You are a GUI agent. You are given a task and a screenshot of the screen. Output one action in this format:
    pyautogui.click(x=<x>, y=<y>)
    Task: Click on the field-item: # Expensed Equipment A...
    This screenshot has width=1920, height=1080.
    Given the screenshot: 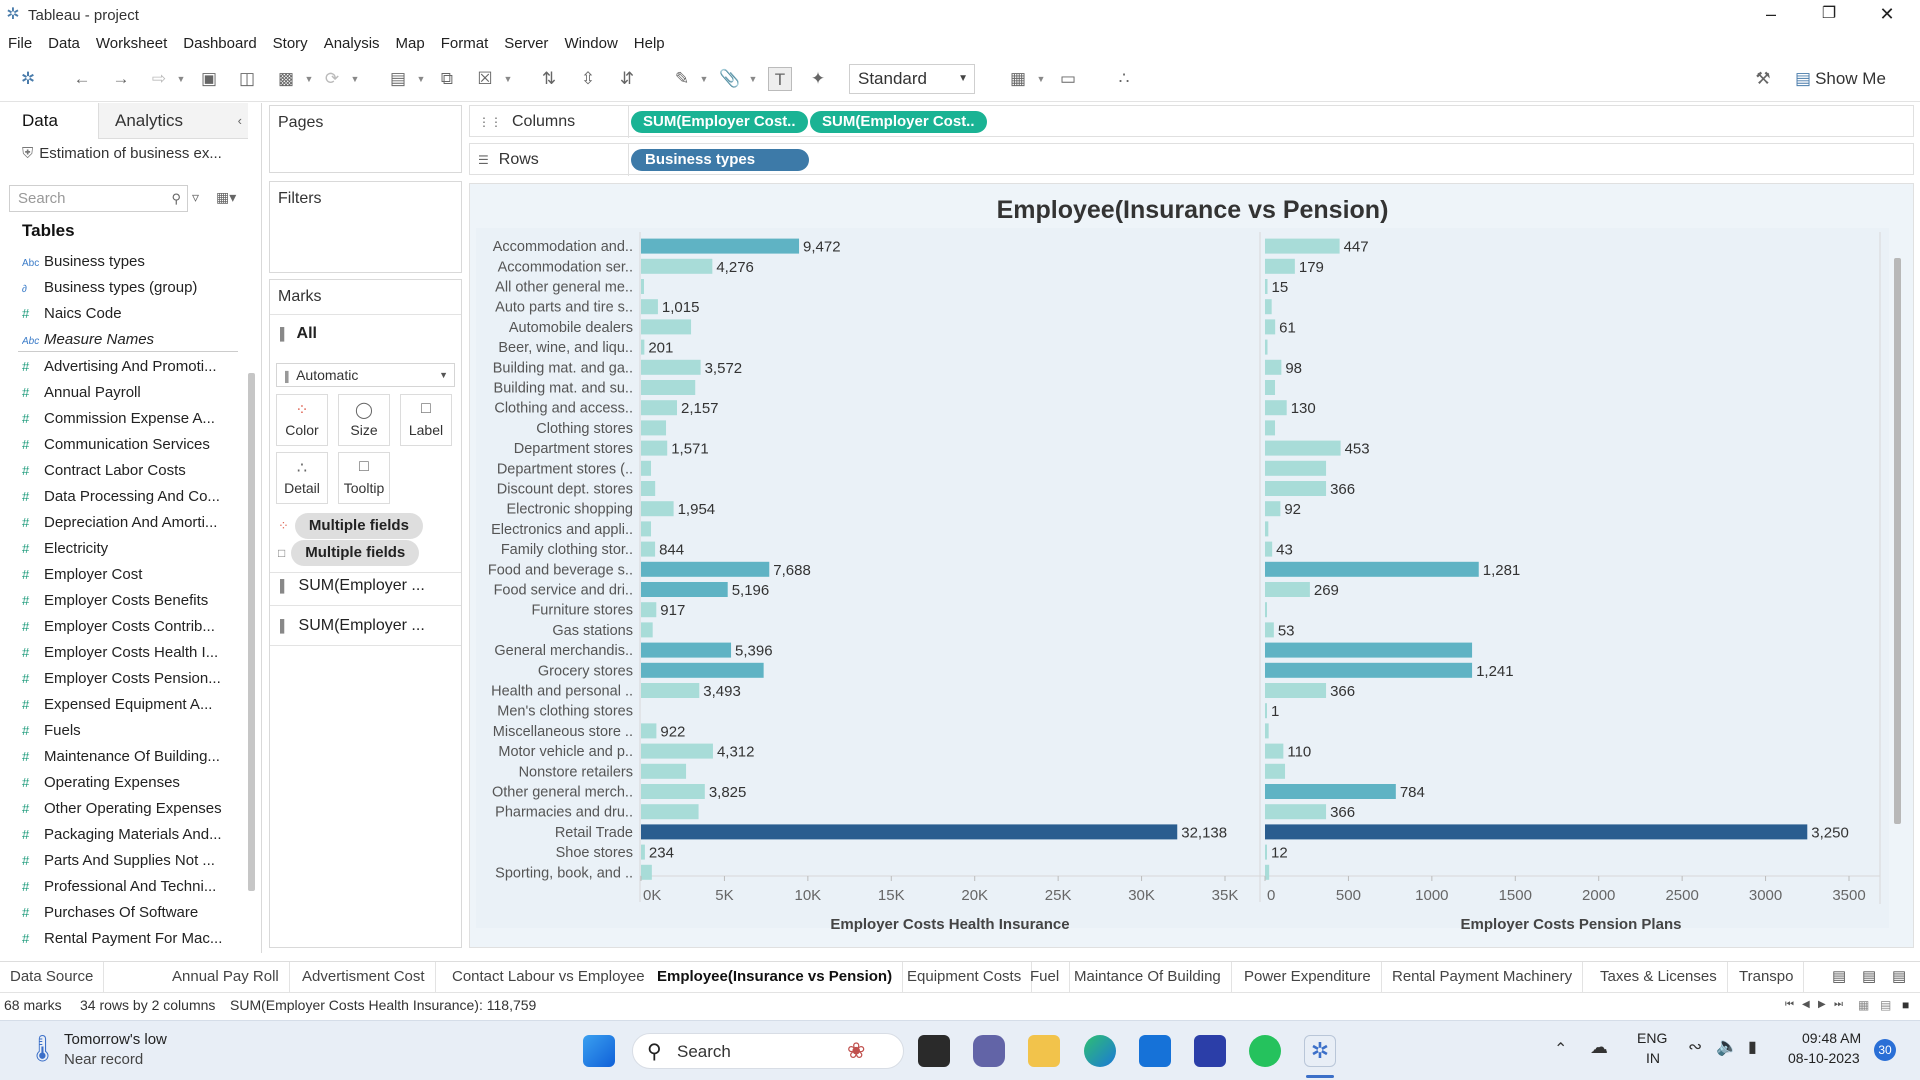 What is the action you would take?
    pyautogui.click(x=131, y=705)
    